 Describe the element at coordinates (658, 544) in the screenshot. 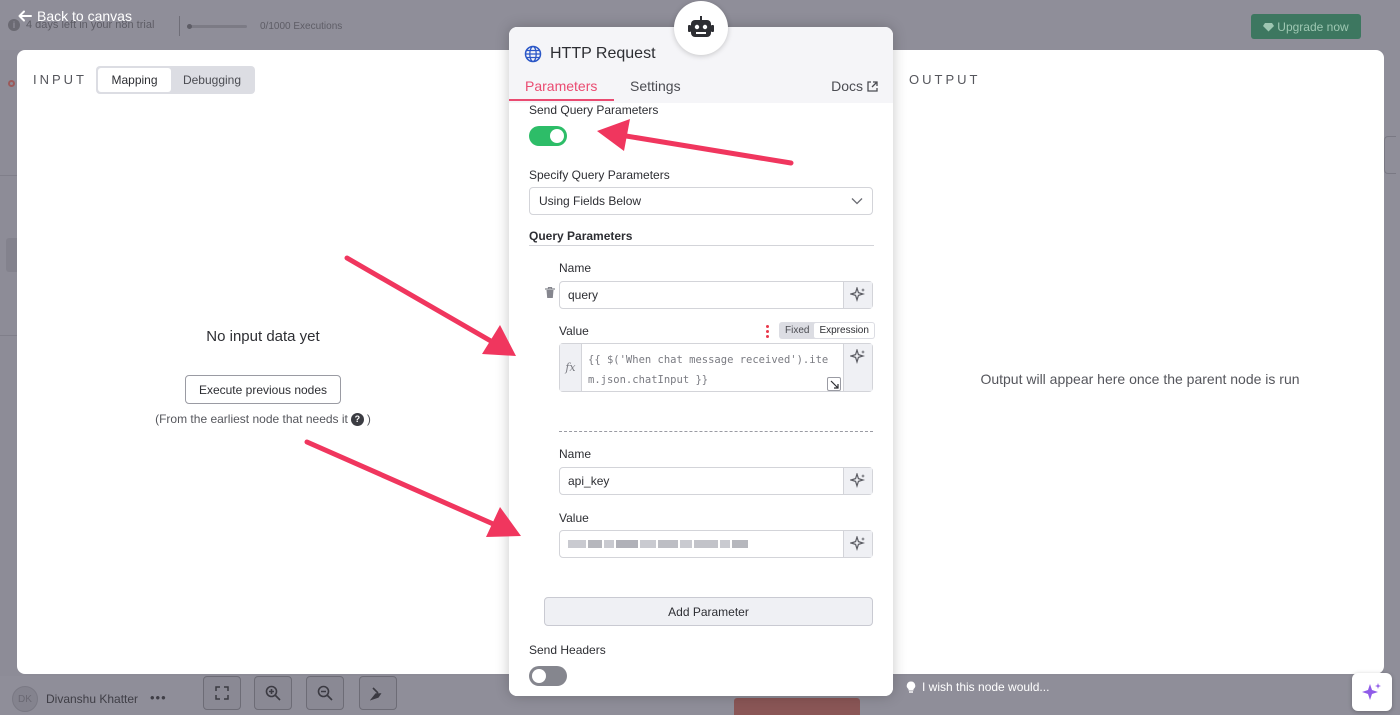

I see `redacted-blur` at that location.